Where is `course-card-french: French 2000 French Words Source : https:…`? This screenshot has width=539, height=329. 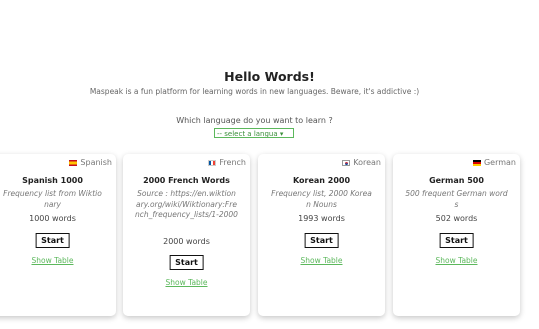
course-card-french: French 2000 French Words Source : https:… is located at coordinates (186, 235).